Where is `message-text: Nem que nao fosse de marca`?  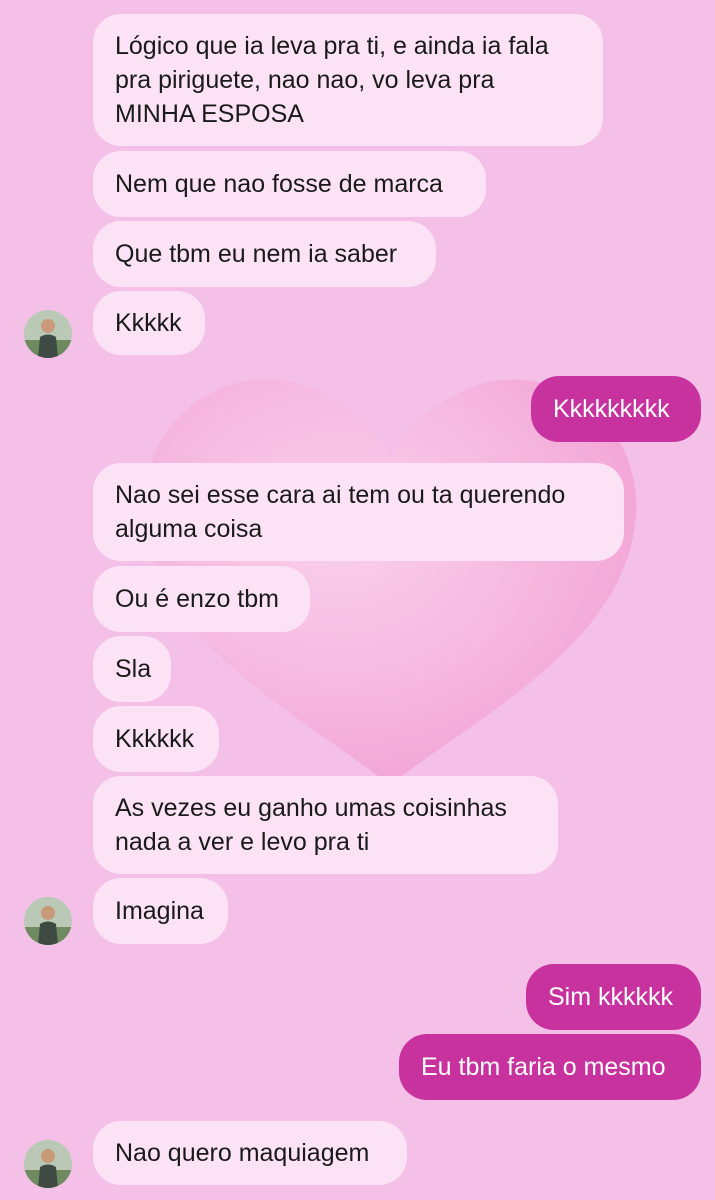 message-text: Nem que nao fosse de marca is located at coordinates (279, 184).